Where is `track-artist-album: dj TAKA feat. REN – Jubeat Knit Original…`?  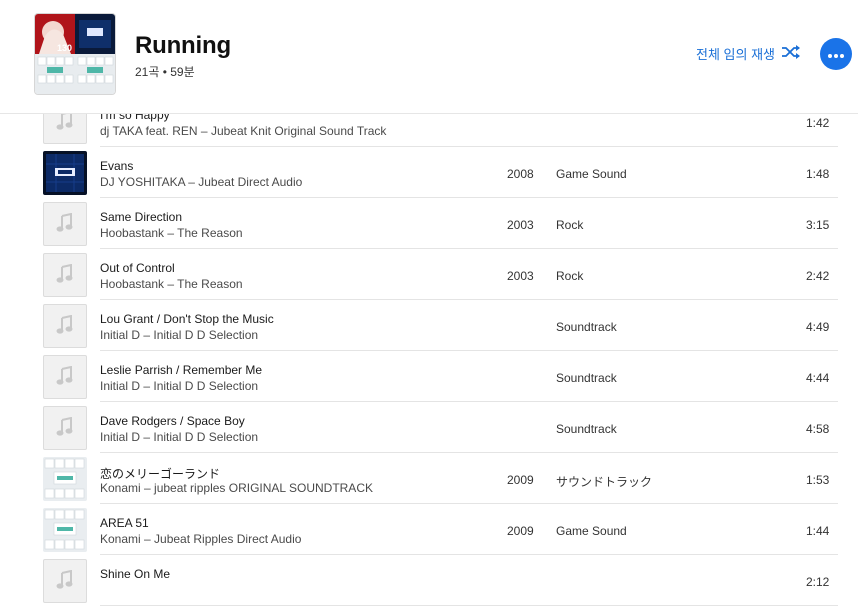 track-artist-album: dj TAKA feat. REN – Jubeat Knit Original… is located at coordinates (243, 131).